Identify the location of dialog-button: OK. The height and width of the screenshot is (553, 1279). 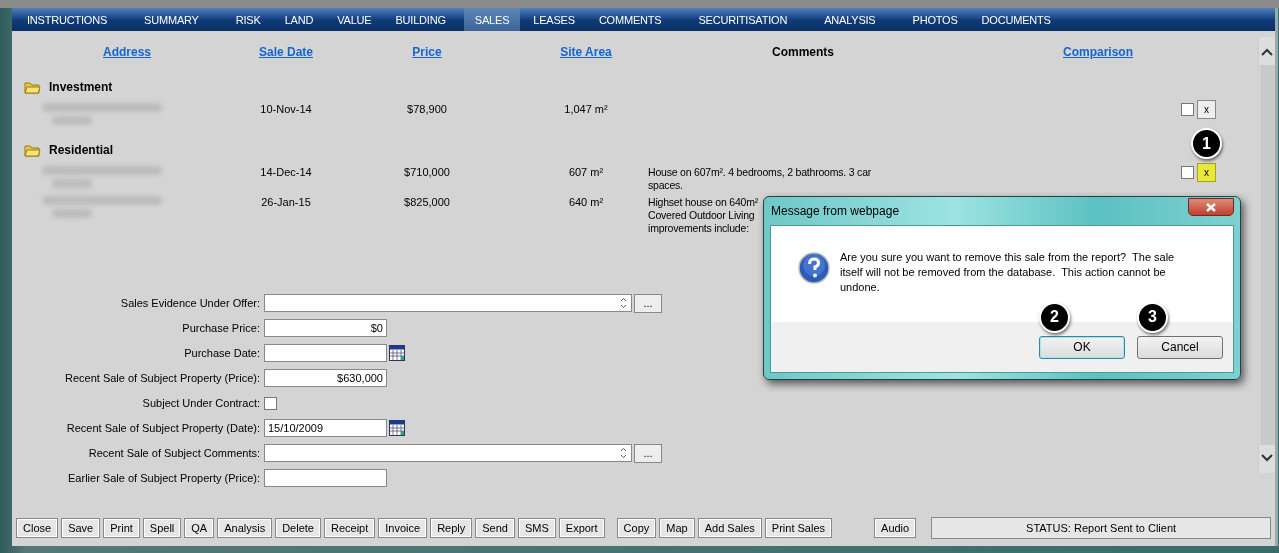
(1082, 347).